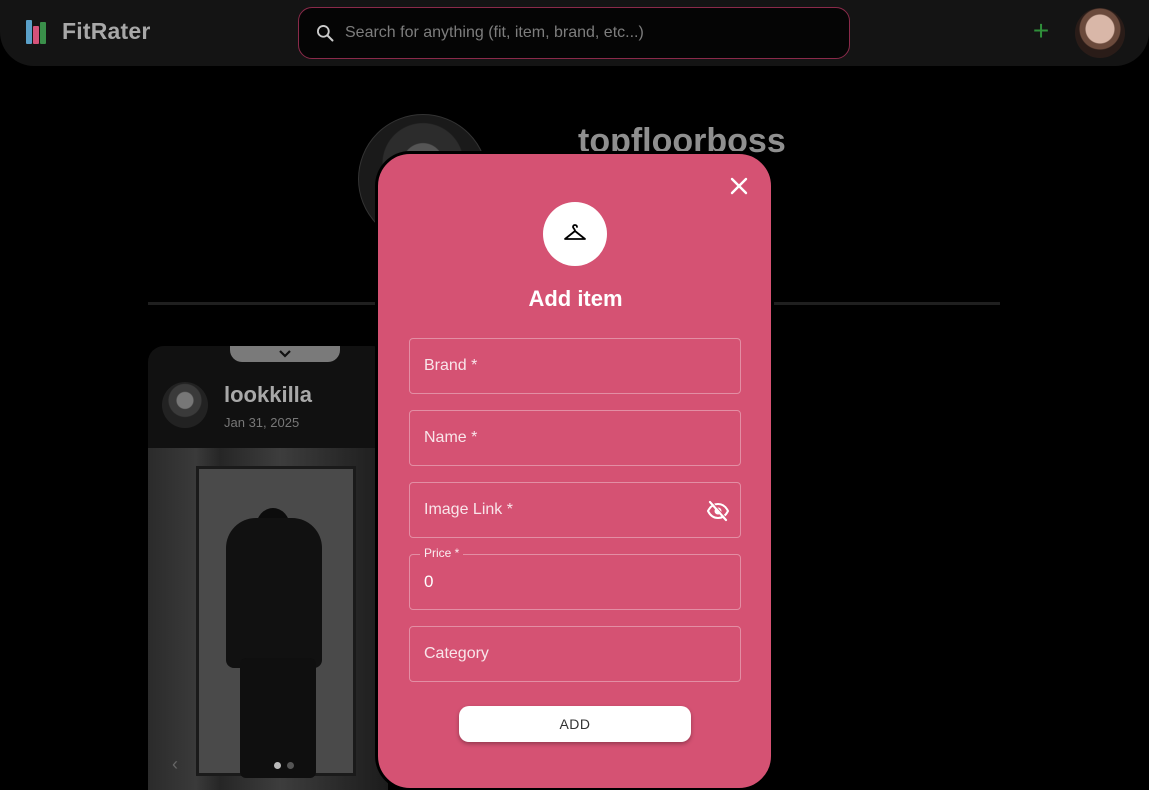 The height and width of the screenshot is (790, 1149). I want to click on top-nav-bar: FitRater +, so click(574, 33).